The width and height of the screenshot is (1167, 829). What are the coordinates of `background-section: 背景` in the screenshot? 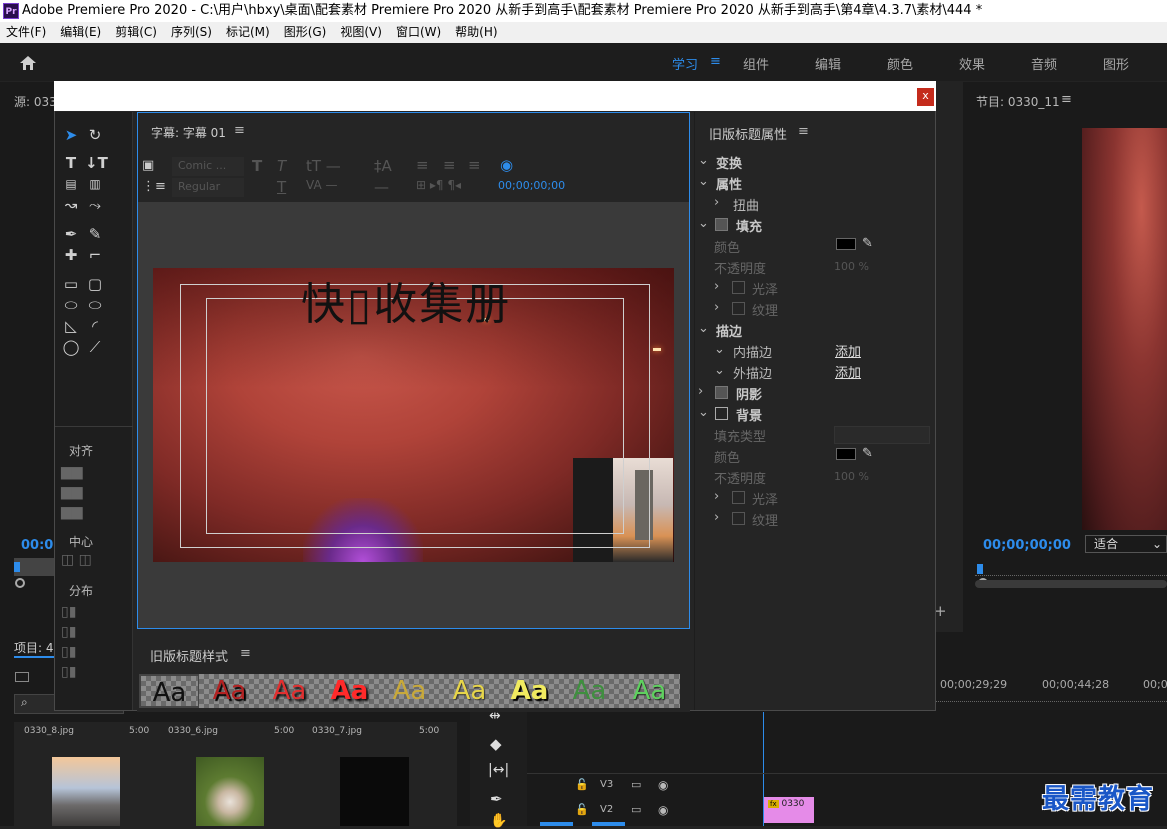 It's located at (749, 414).